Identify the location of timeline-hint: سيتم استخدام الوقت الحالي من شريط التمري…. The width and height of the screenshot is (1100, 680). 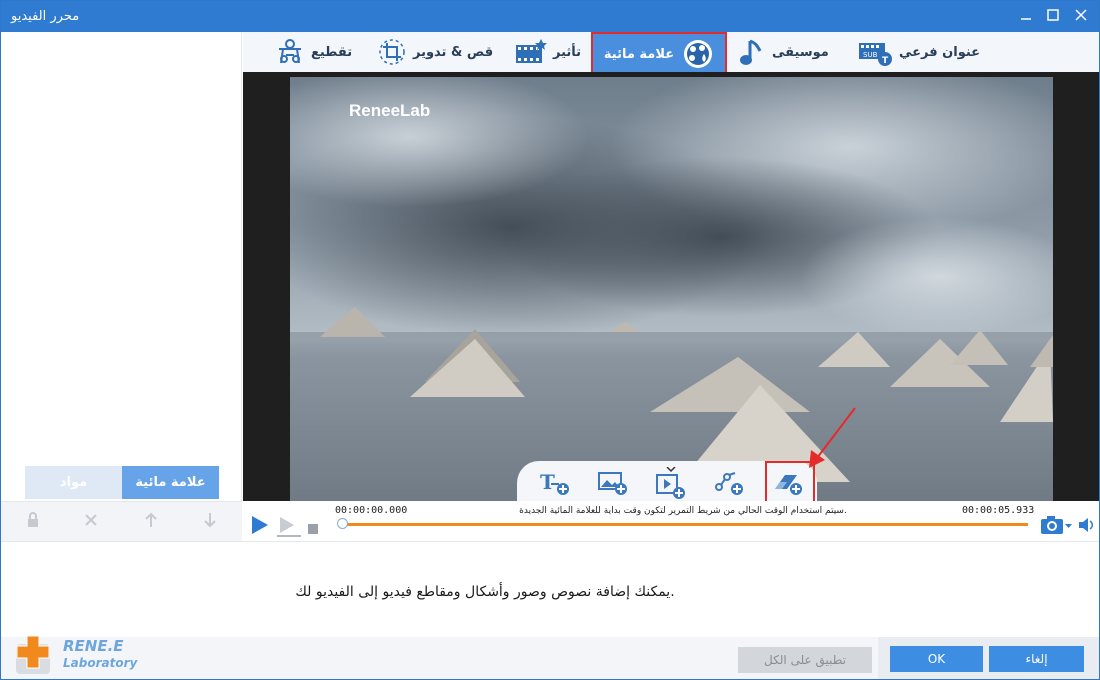
(683, 511).